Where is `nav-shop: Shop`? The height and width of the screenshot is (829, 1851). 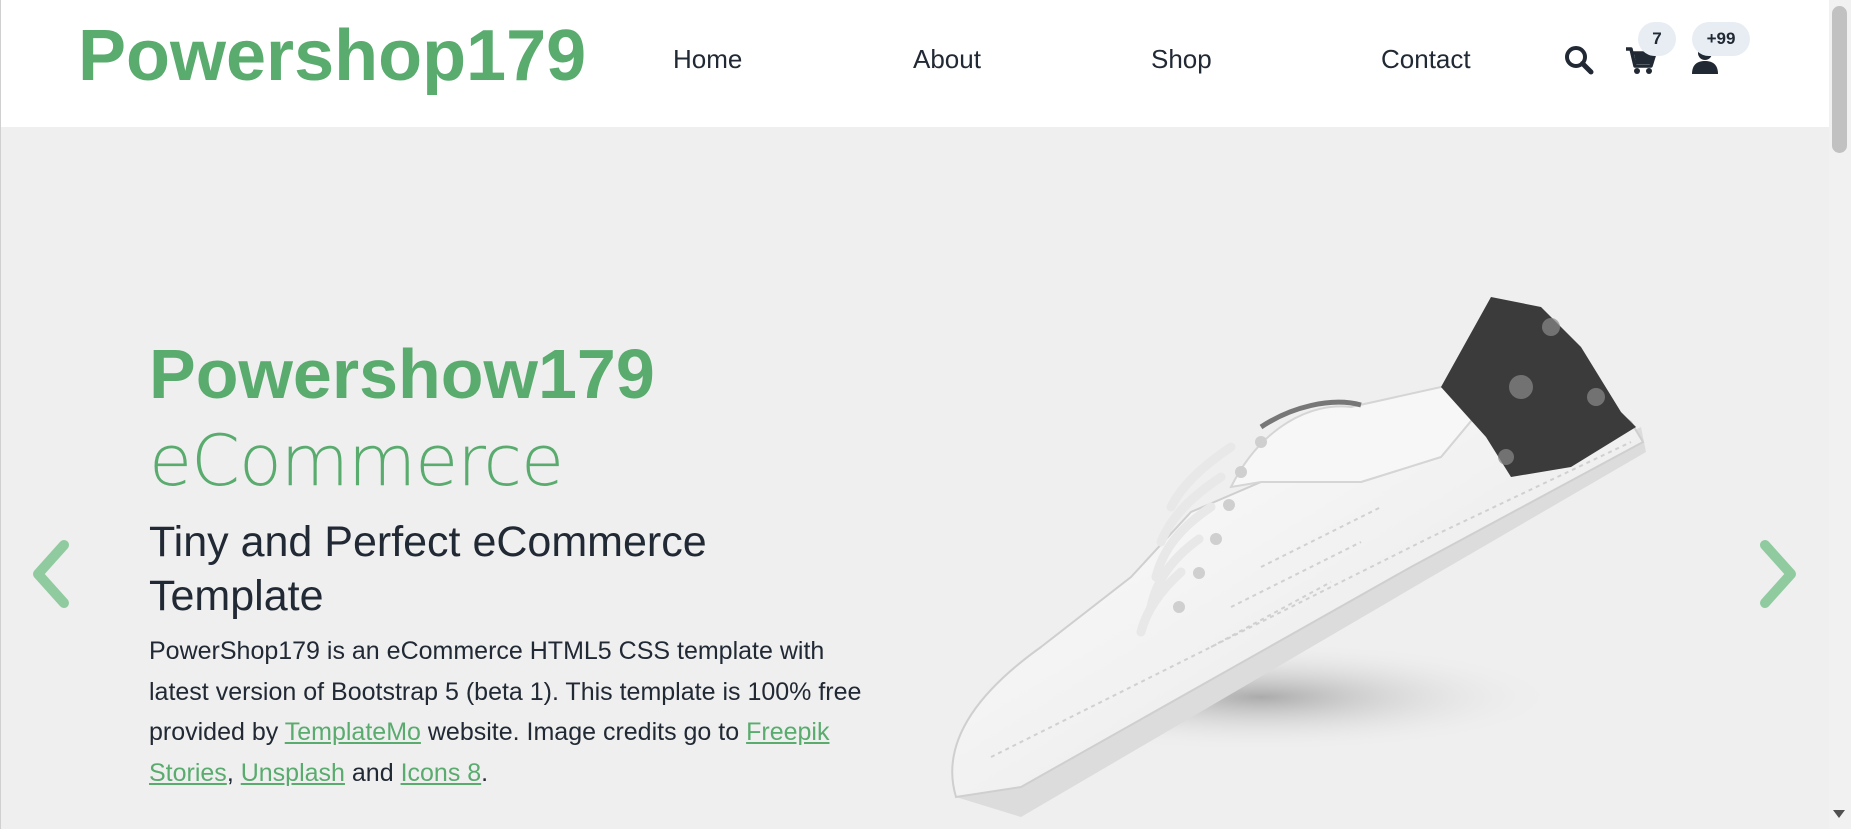
nav-shop: Shop is located at coordinates (1181, 59).